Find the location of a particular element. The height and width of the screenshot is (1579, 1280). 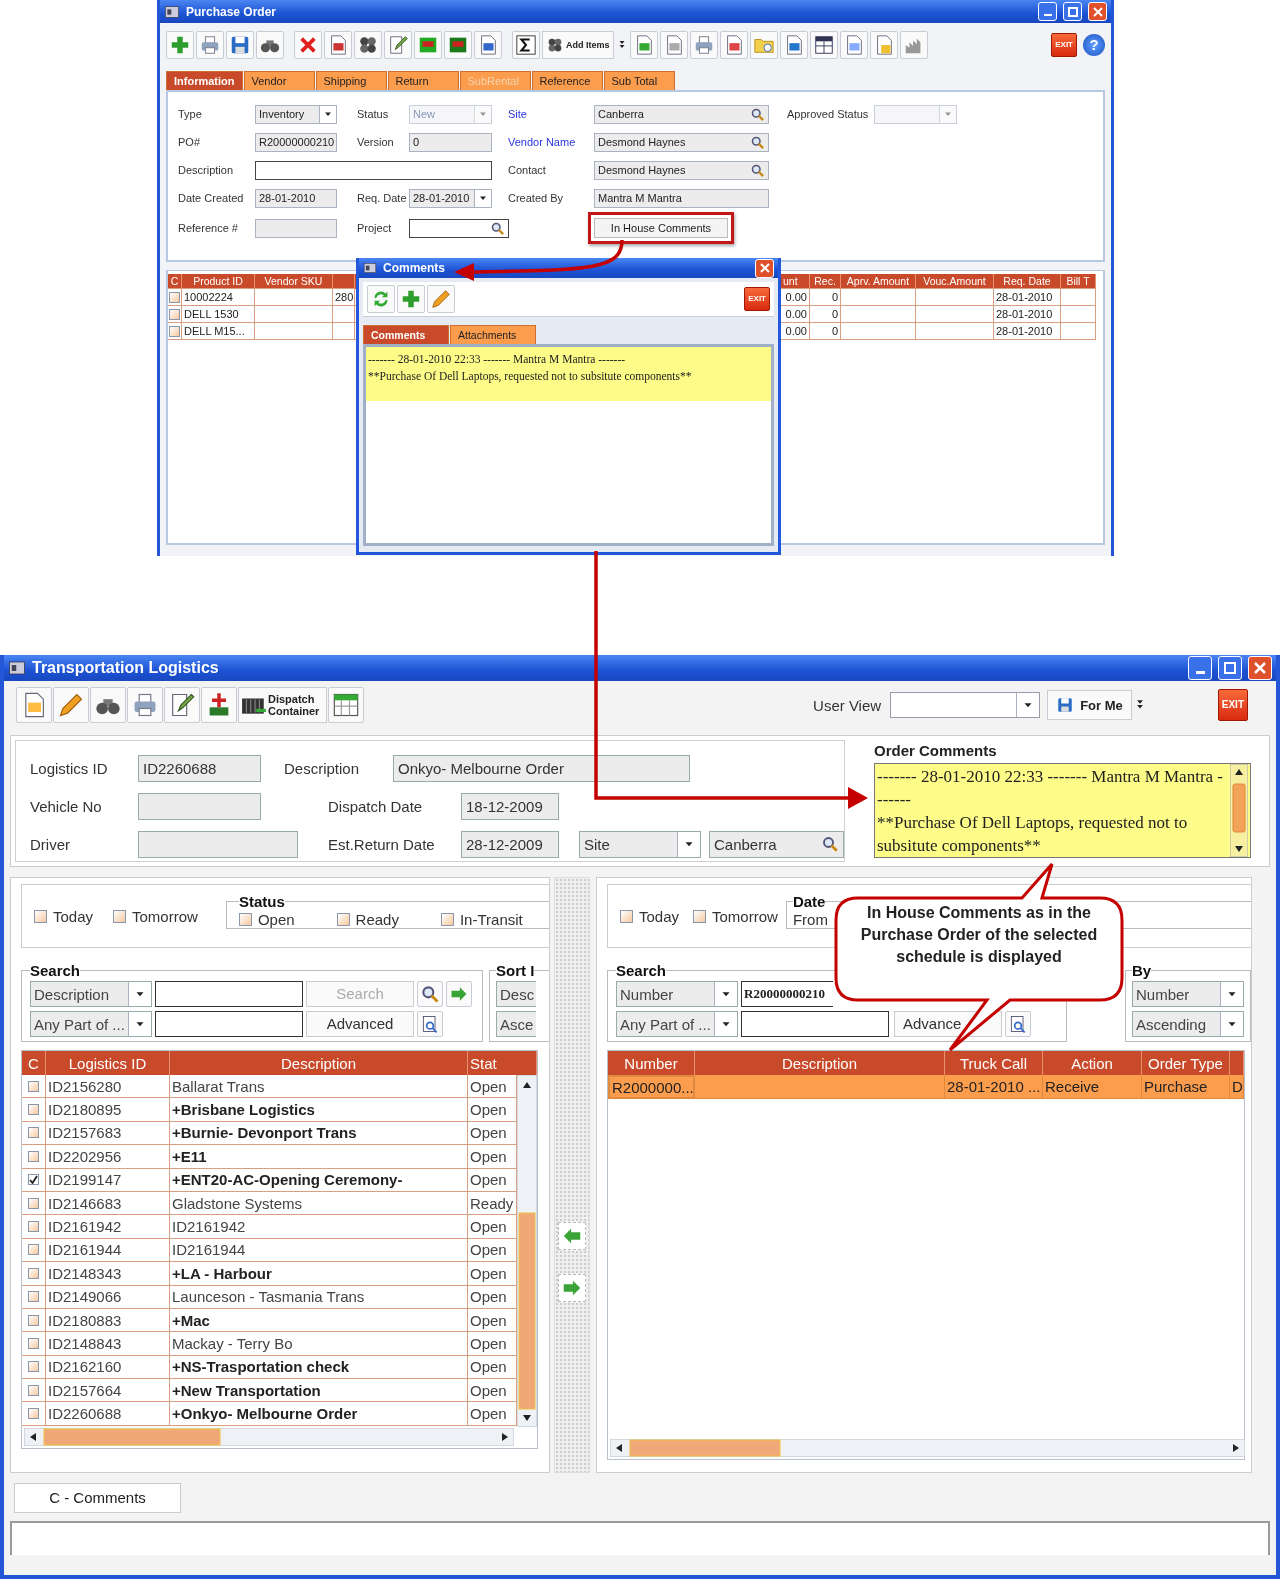

search-field: R20000000210 is located at coordinates (787, 994).